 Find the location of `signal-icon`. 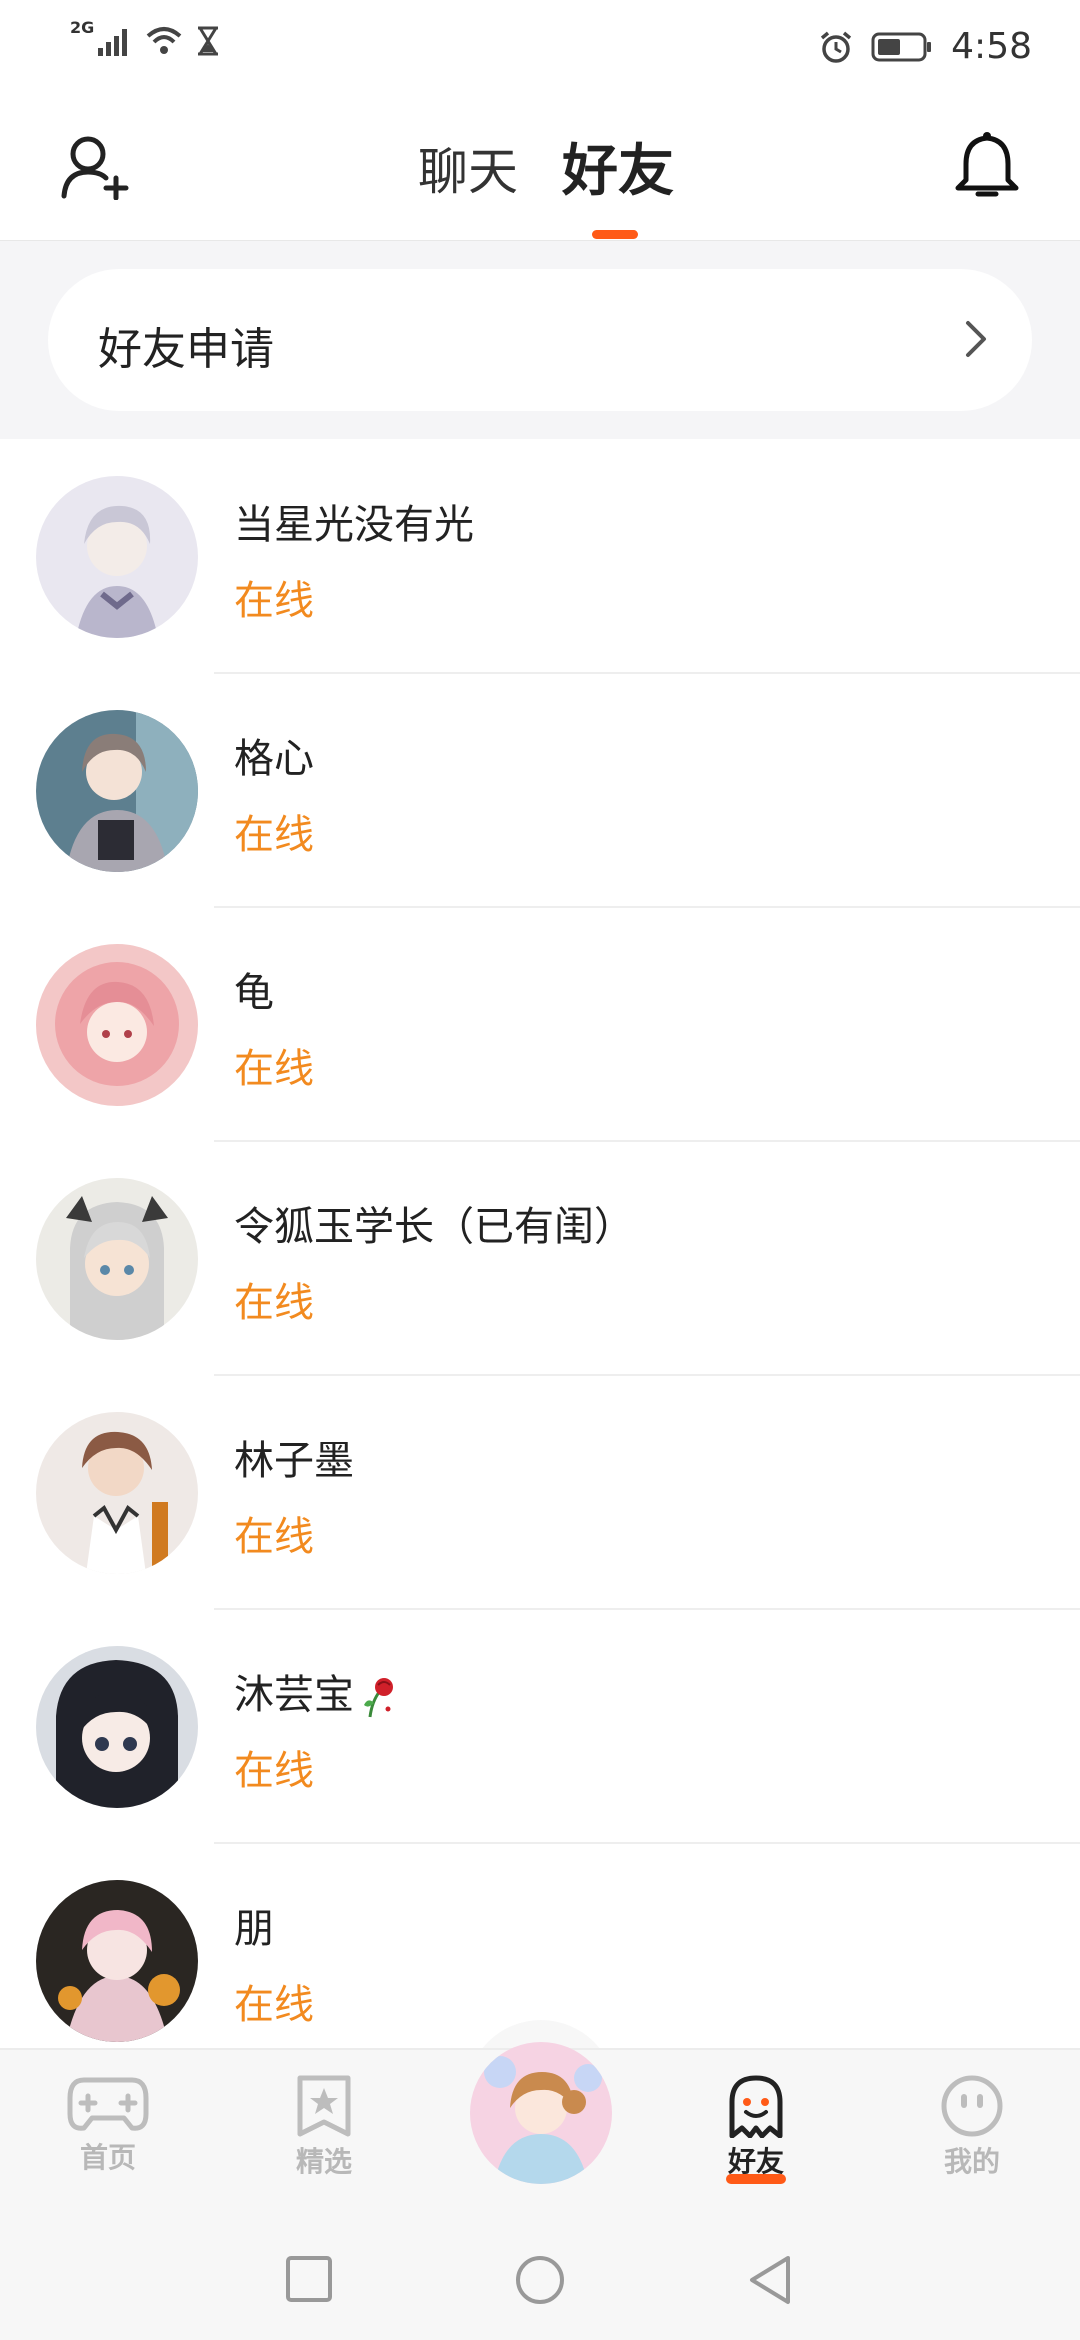

signal-icon is located at coordinates (113, 42).